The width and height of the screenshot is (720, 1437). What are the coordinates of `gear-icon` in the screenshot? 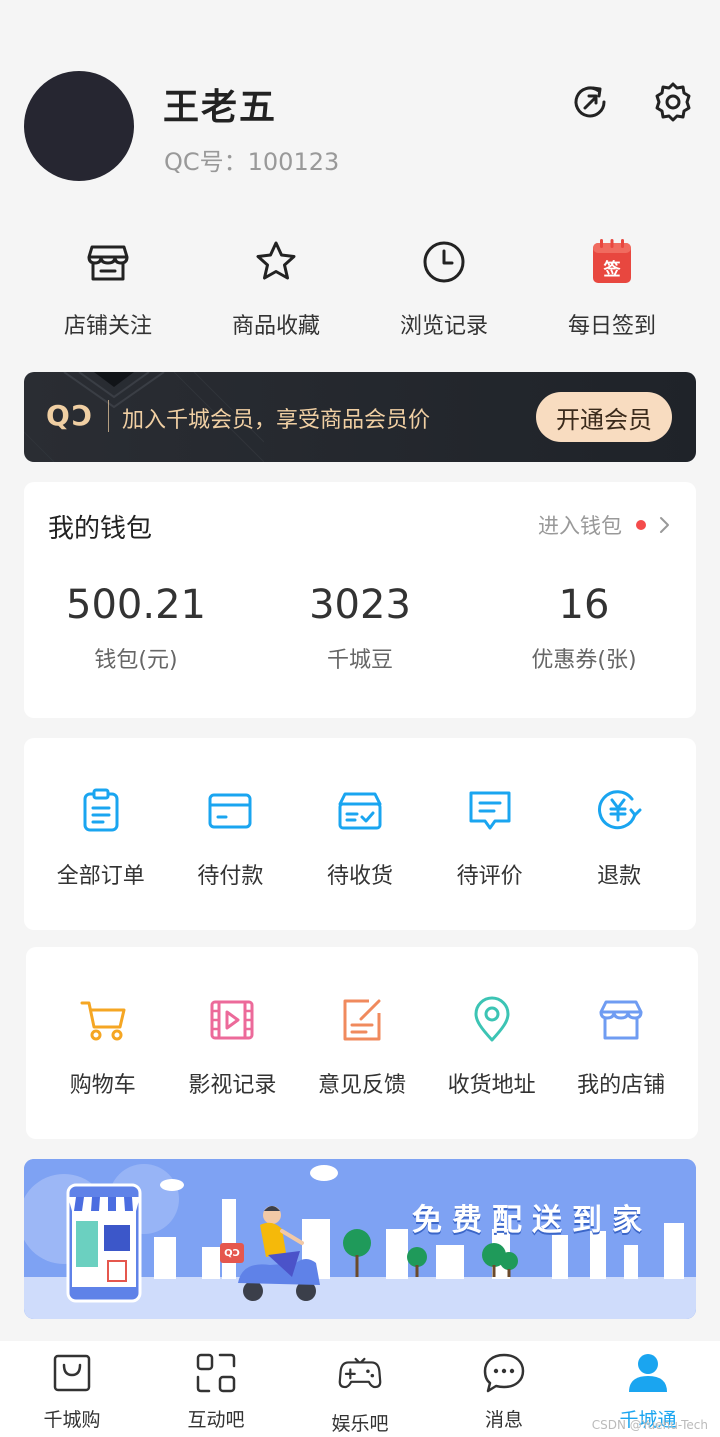 It's located at (673, 102).